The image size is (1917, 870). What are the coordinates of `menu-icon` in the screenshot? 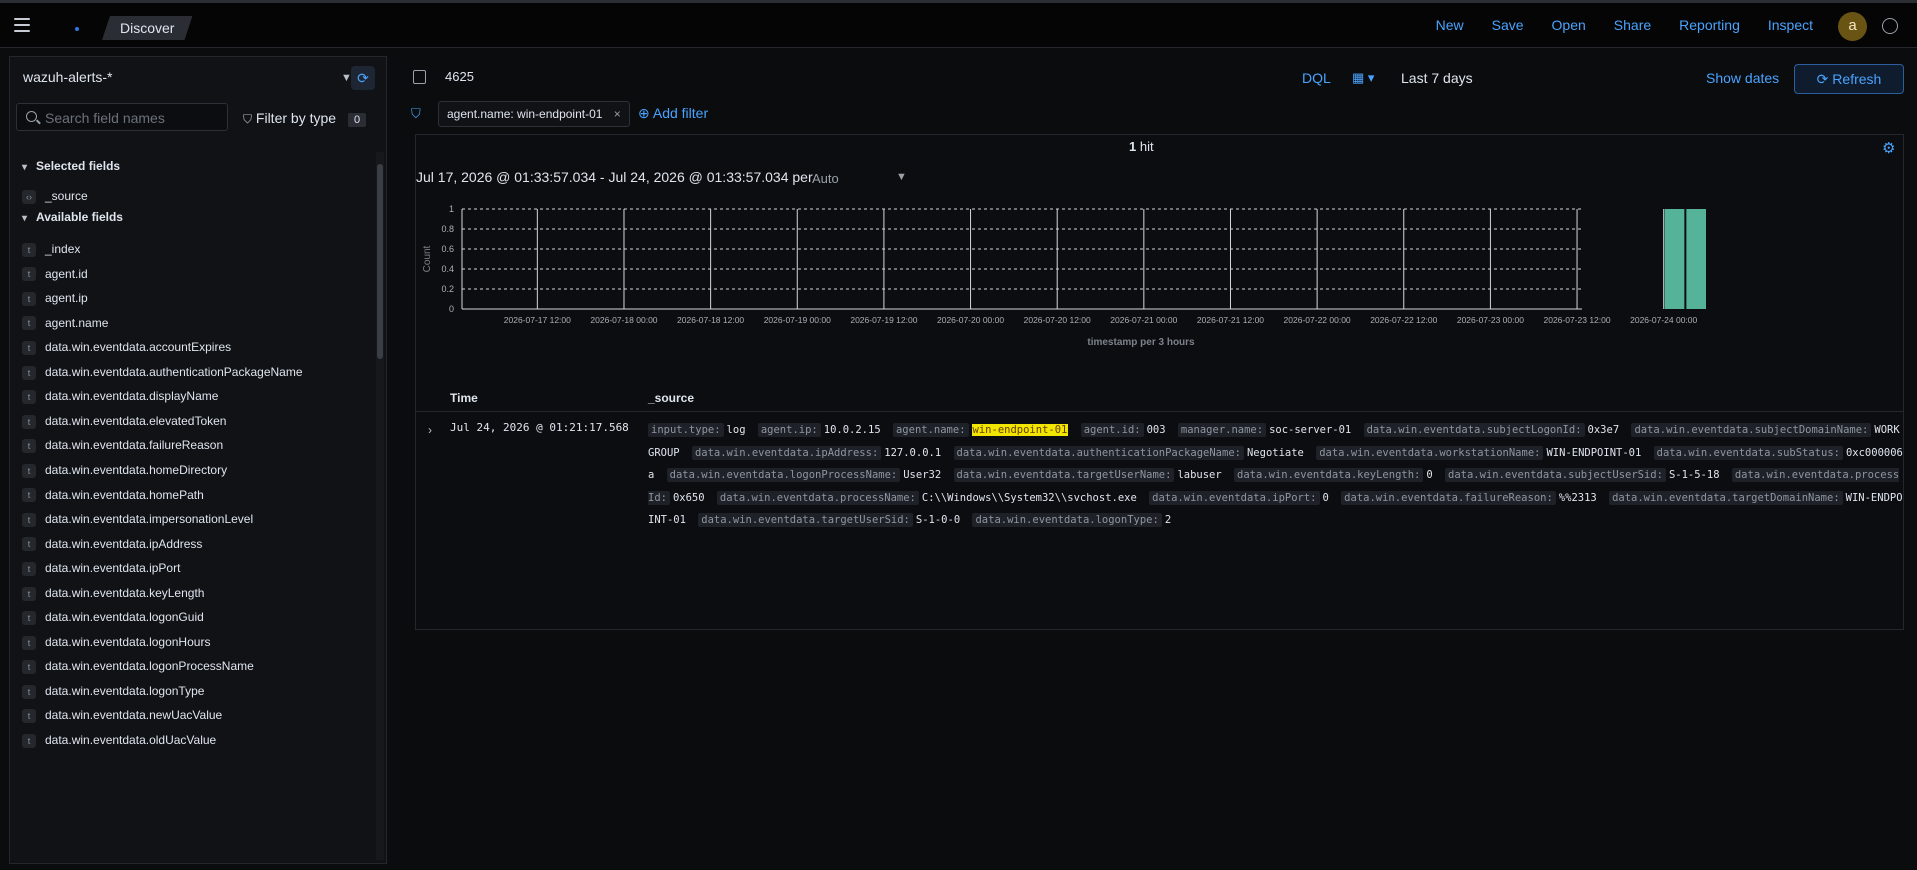 It's located at (22, 25).